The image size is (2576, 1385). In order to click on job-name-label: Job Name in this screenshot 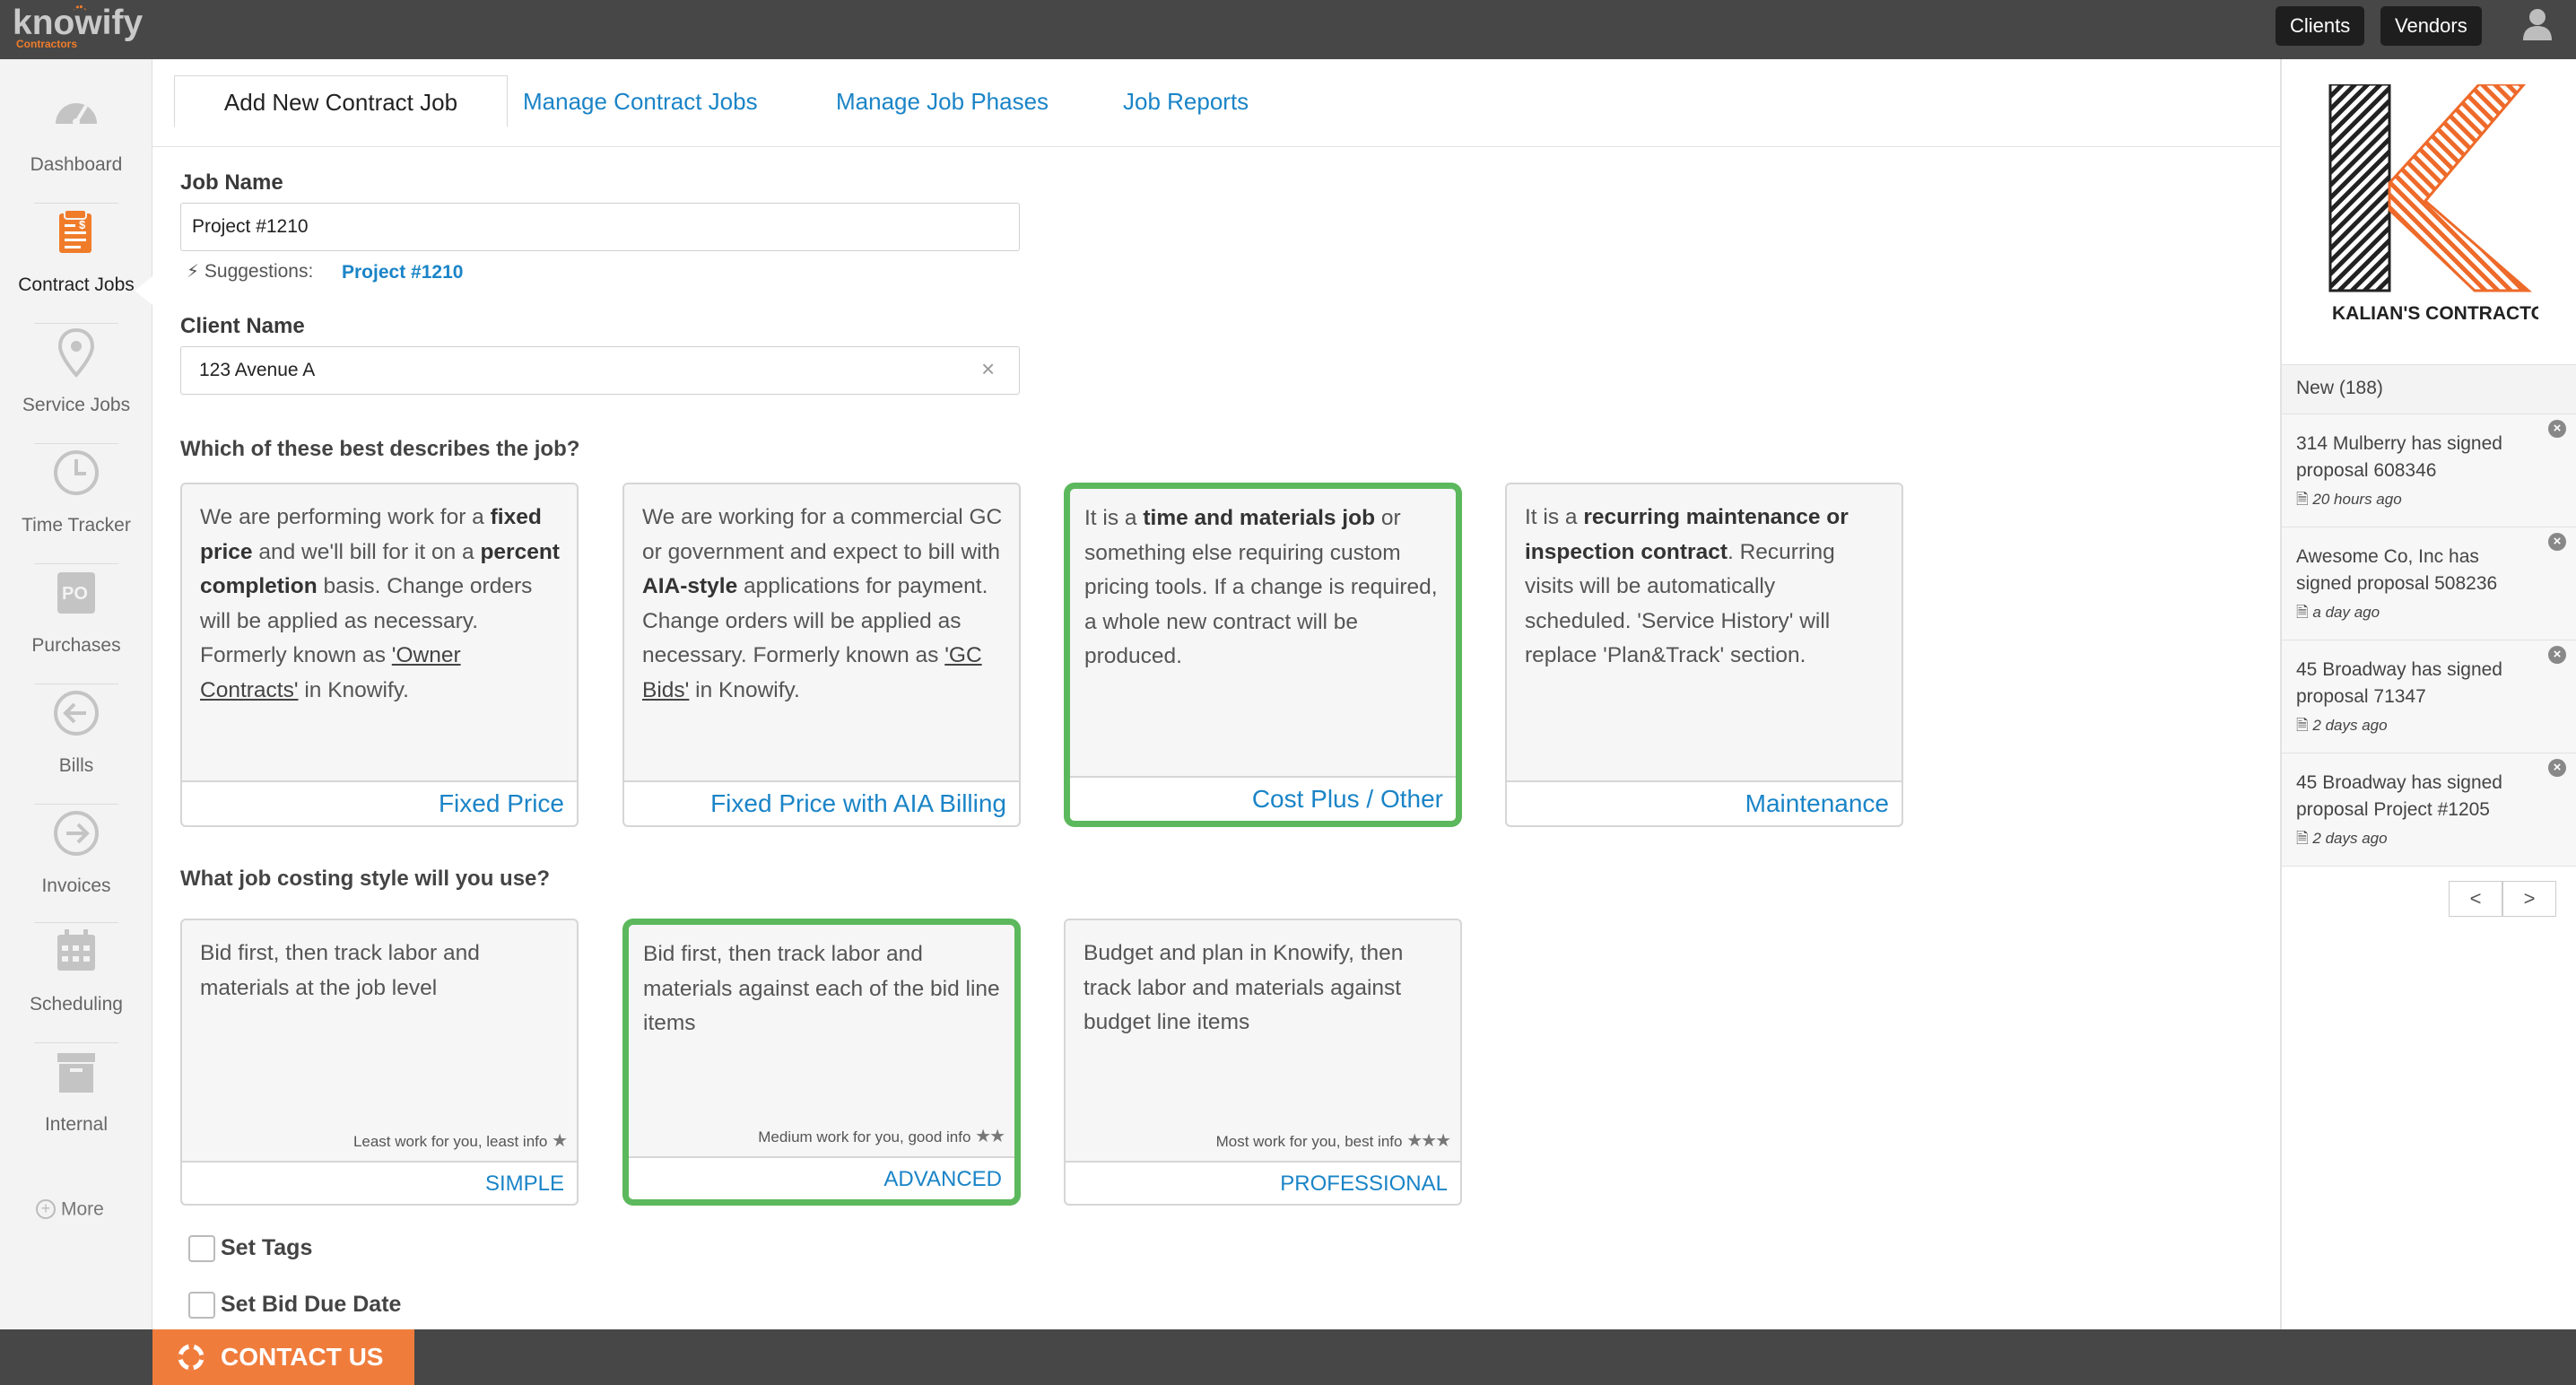, I will do `click(231, 182)`.